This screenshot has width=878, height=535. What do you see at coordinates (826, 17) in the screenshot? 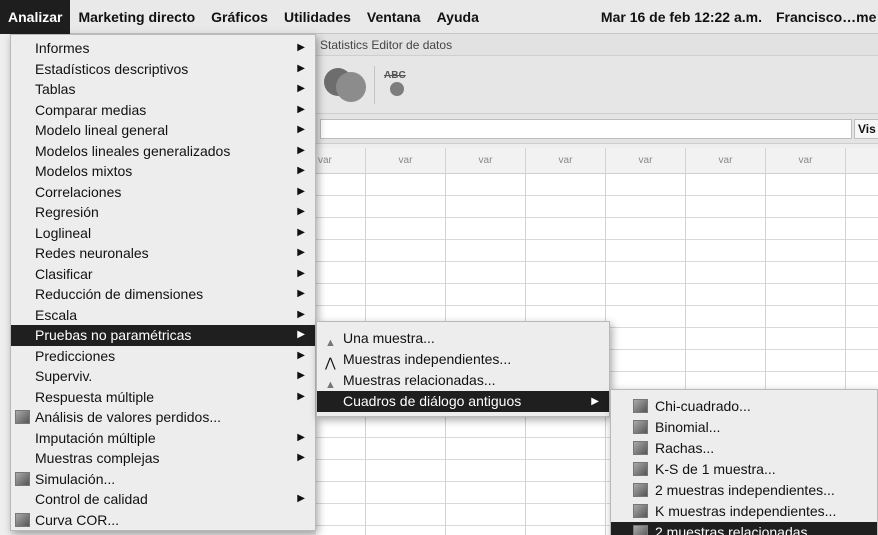
I see `user-name: Francisco…me` at bounding box center [826, 17].